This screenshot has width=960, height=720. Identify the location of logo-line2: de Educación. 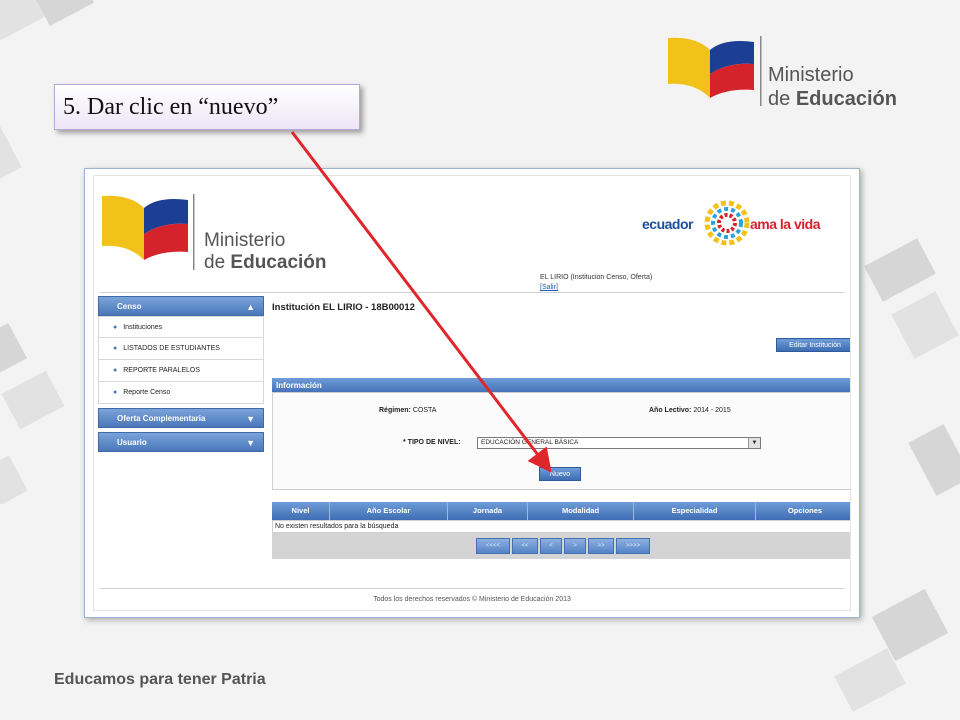
(832, 99).